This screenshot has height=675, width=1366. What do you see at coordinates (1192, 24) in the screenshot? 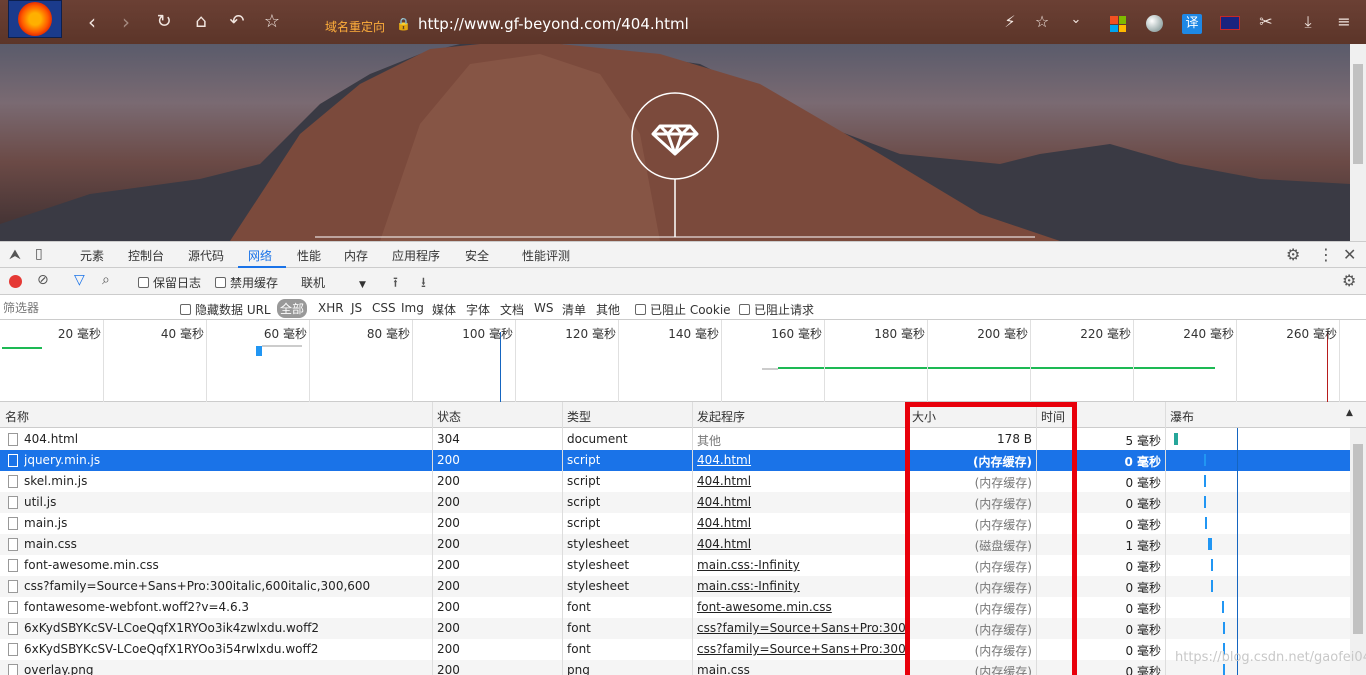
I see `translate-button: 译` at bounding box center [1192, 24].